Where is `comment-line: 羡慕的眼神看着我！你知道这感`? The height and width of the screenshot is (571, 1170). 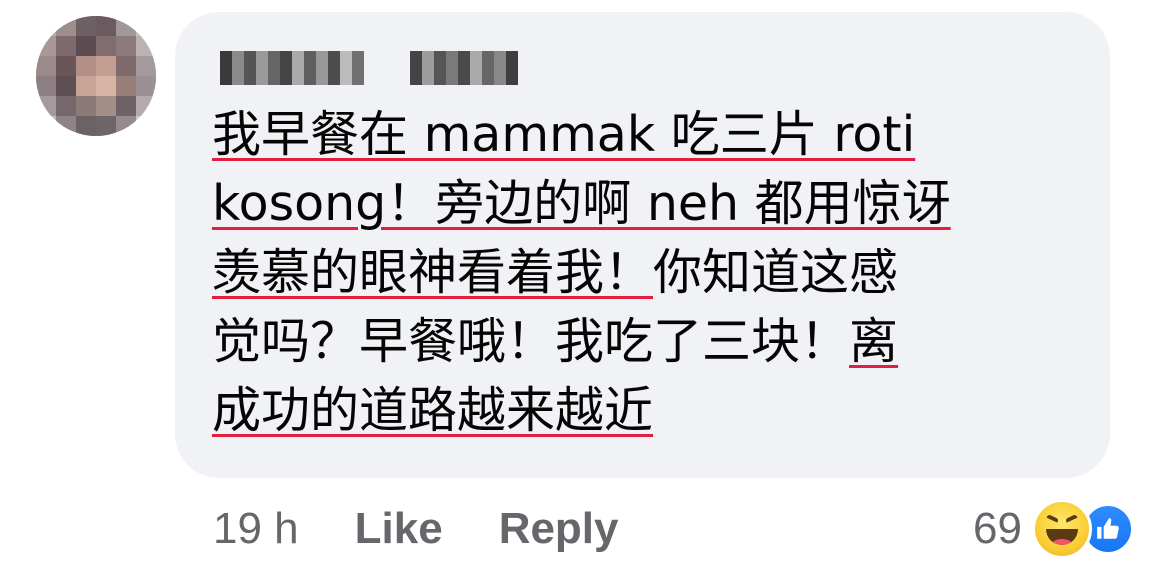 comment-line: 羡慕的眼神看着我！你知道这感 is located at coordinates (652, 272).